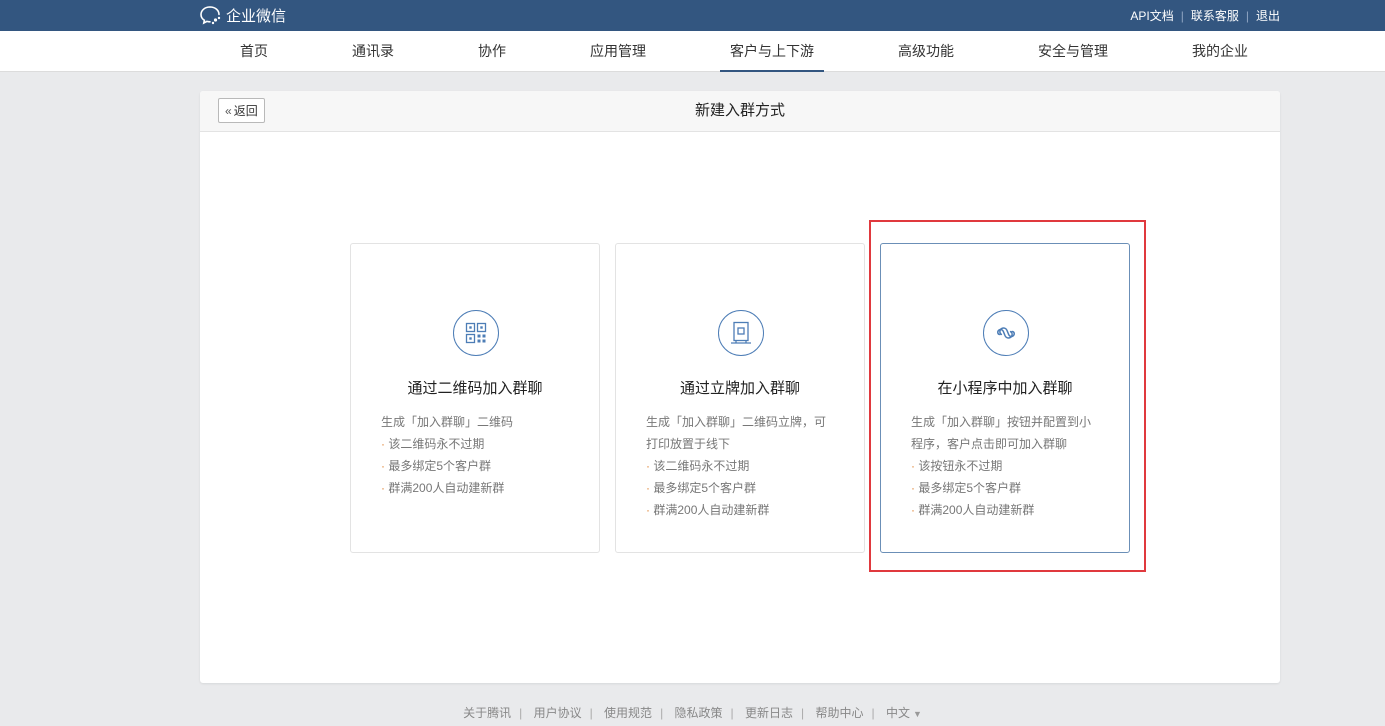  I want to click on top-bar: 企业微信 API文档 | 联系客服 | 退出, so click(692, 15).